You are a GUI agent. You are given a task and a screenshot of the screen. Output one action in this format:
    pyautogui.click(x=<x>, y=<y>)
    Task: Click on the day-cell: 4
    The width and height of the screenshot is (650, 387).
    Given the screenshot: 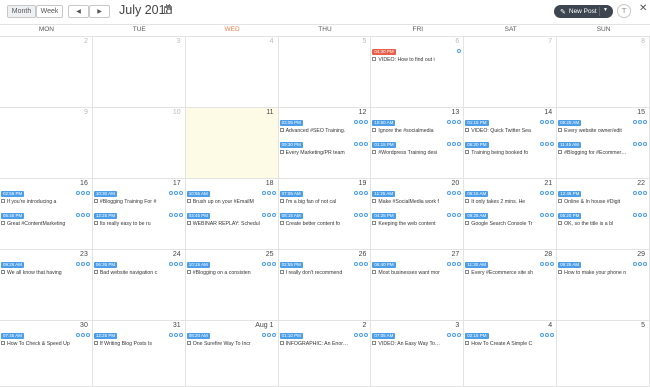 What is the action you would take?
    pyautogui.click(x=232, y=72)
    